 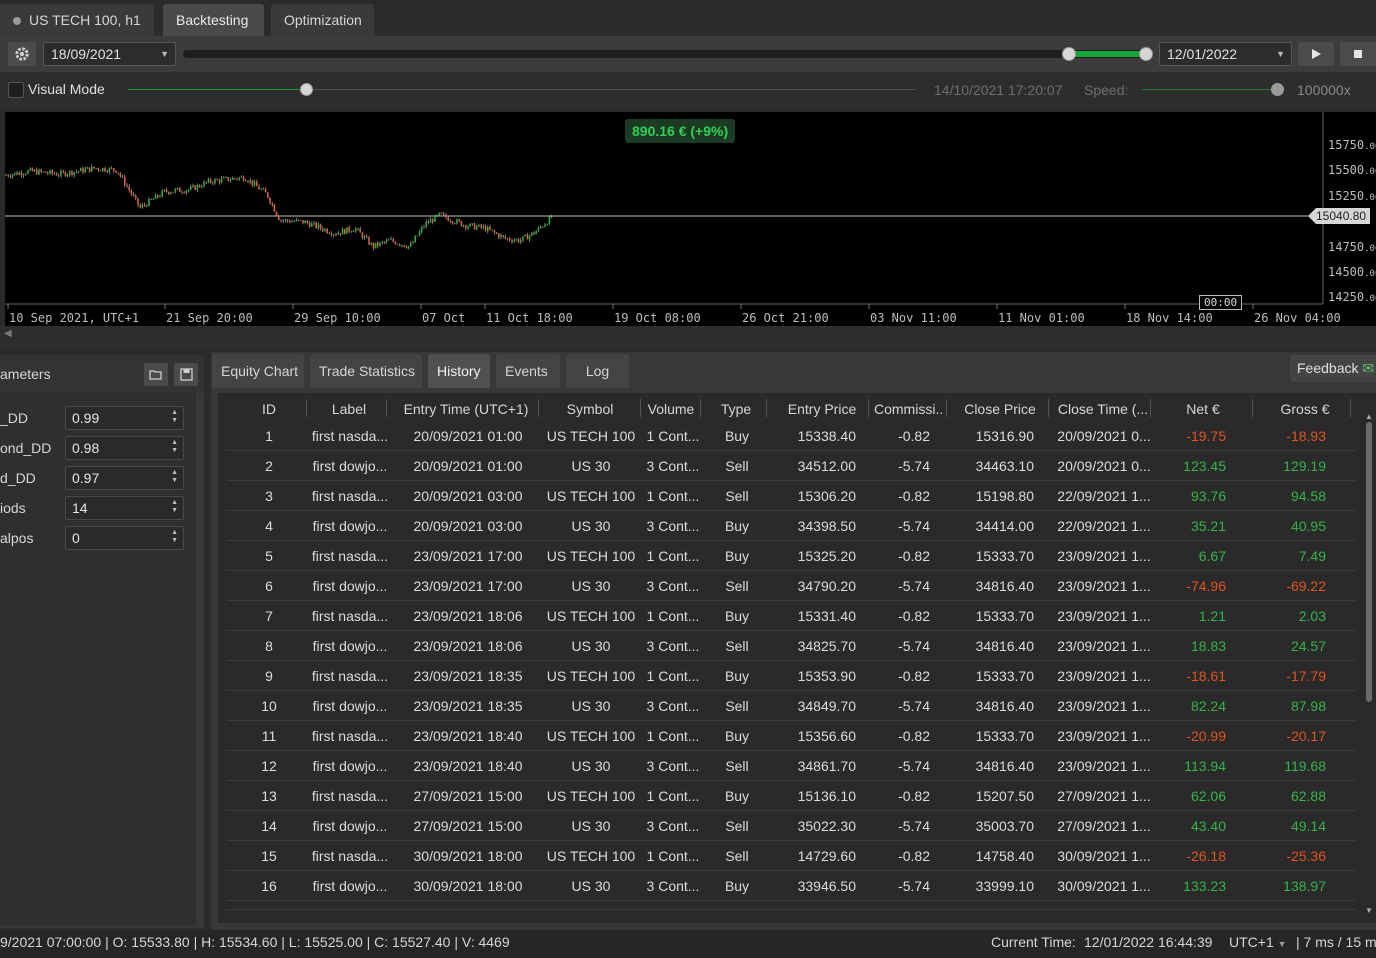 What do you see at coordinates (1225, 54) in the screenshot?
I see `end-date-picker: 12/01/2022 ▼` at bounding box center [1225, 54].